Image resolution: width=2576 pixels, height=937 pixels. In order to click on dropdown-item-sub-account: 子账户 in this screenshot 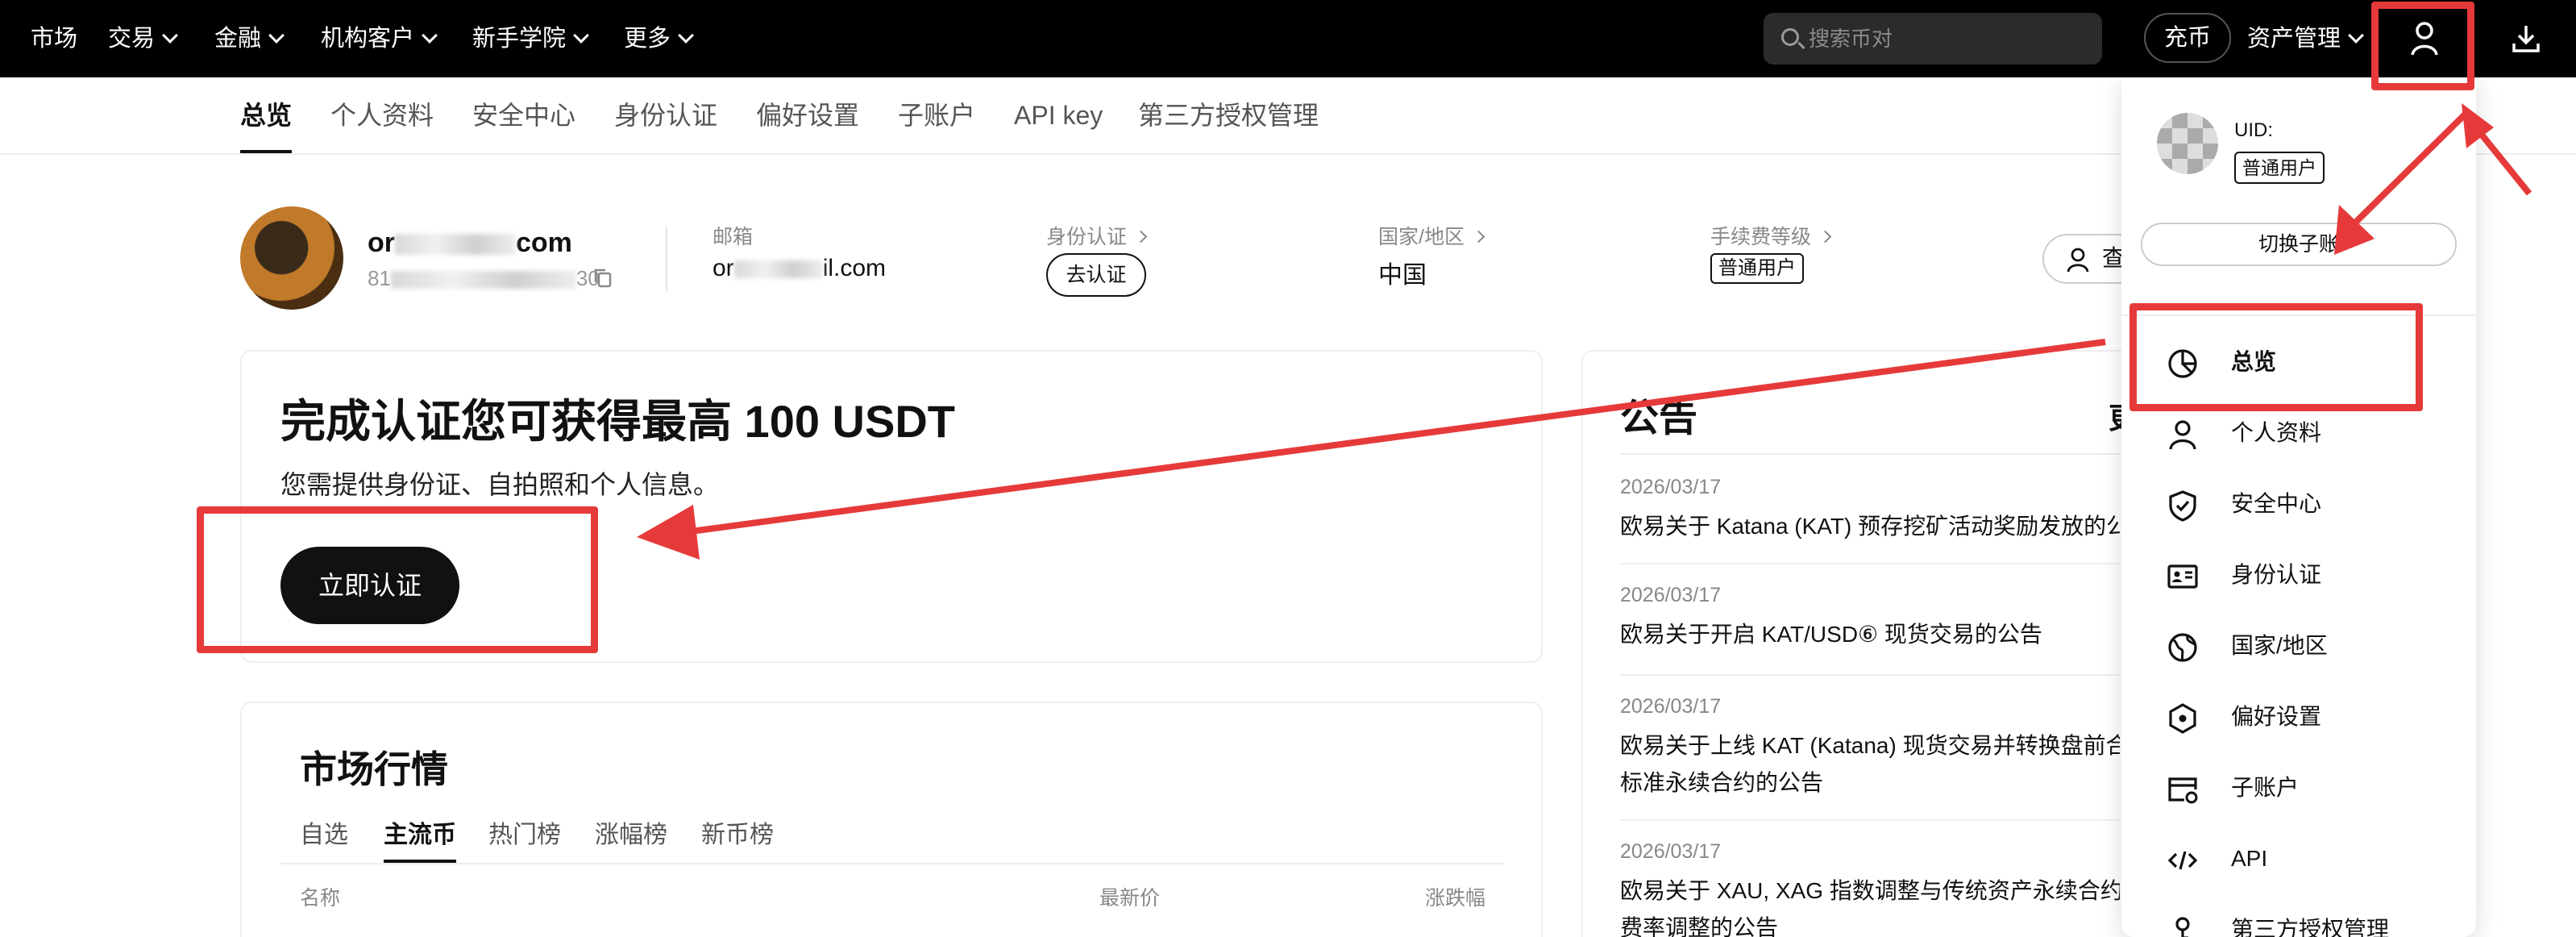, I will do `click(2298, 788)`.